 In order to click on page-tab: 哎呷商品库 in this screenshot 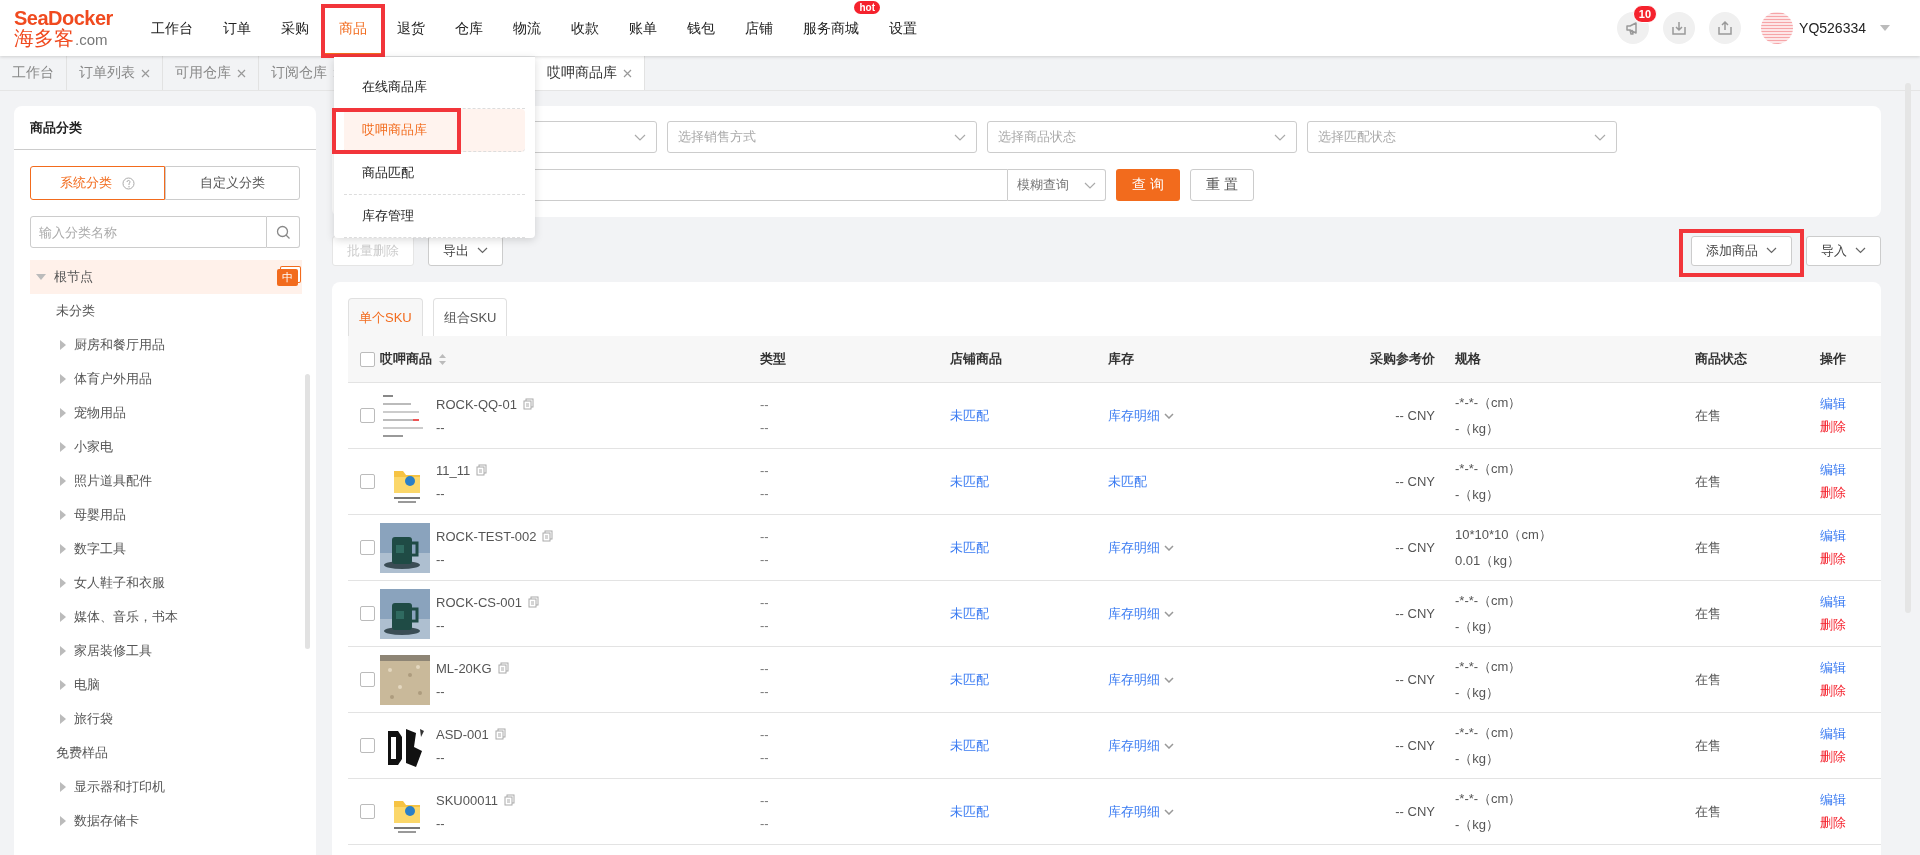, I will do `click(590, 73)`.